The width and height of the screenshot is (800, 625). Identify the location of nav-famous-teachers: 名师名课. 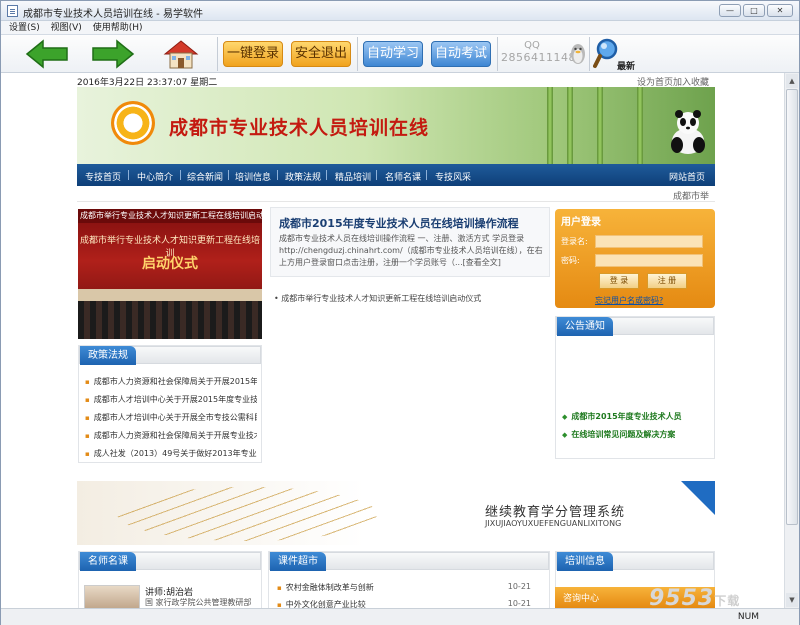
(403, 176).